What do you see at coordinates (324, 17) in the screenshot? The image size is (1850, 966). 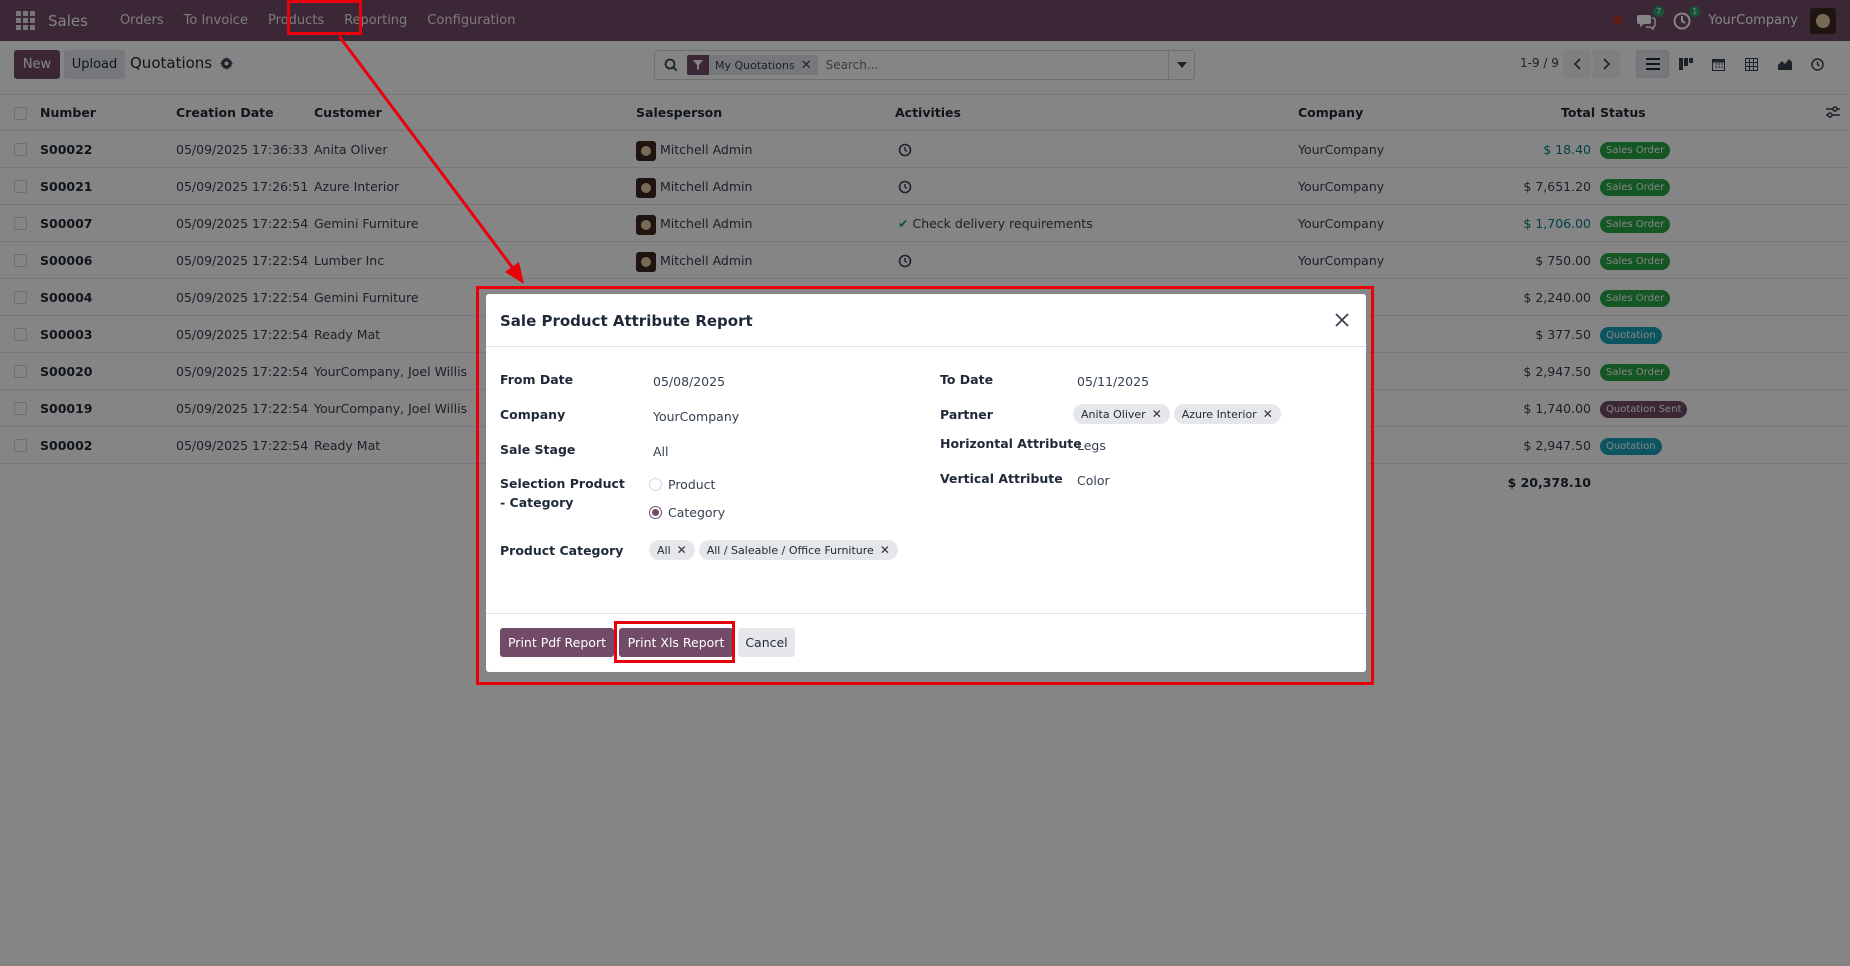 I see `annotation-box-reporting` at bounding box center [324, 17].